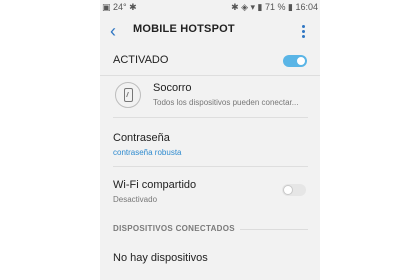 Image resolution: width=420 pixels, height=280 pixels. I want to click on password-label: Contraseña, so click(141, 138).